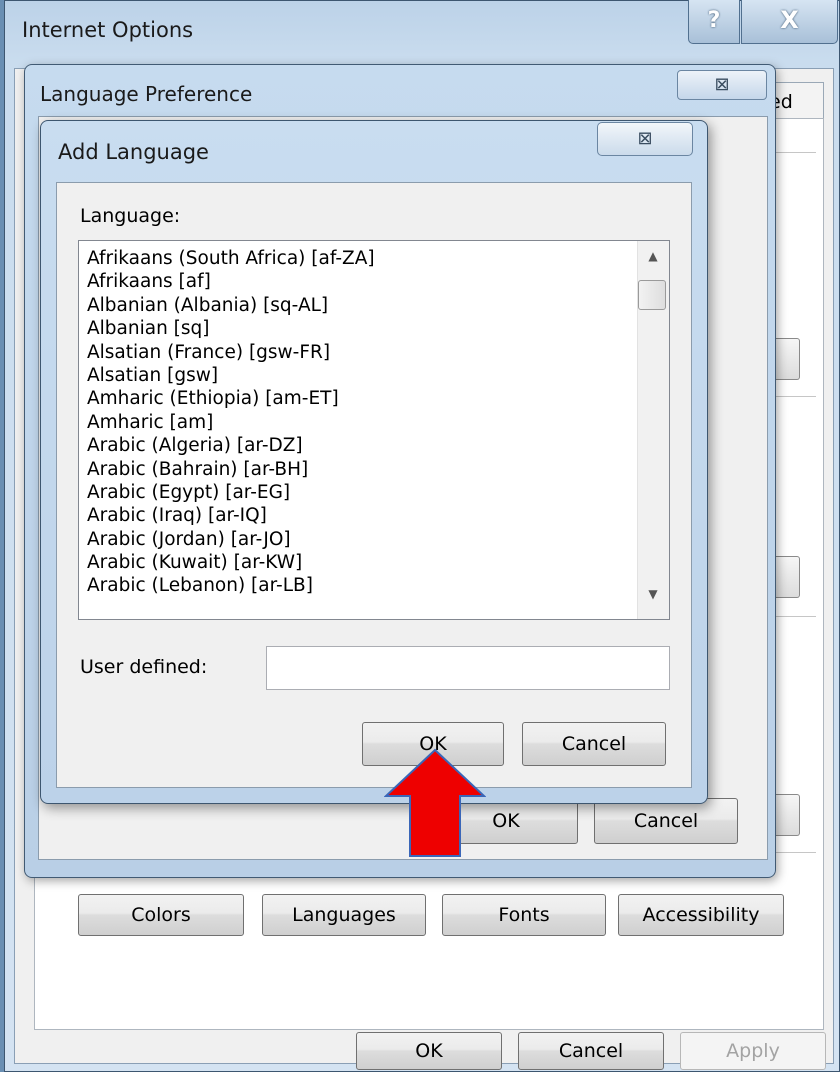 The width and height of the screenshot is (840, 1072). I want to click on language-preference-close-button: ⊠, so click(722, 85).